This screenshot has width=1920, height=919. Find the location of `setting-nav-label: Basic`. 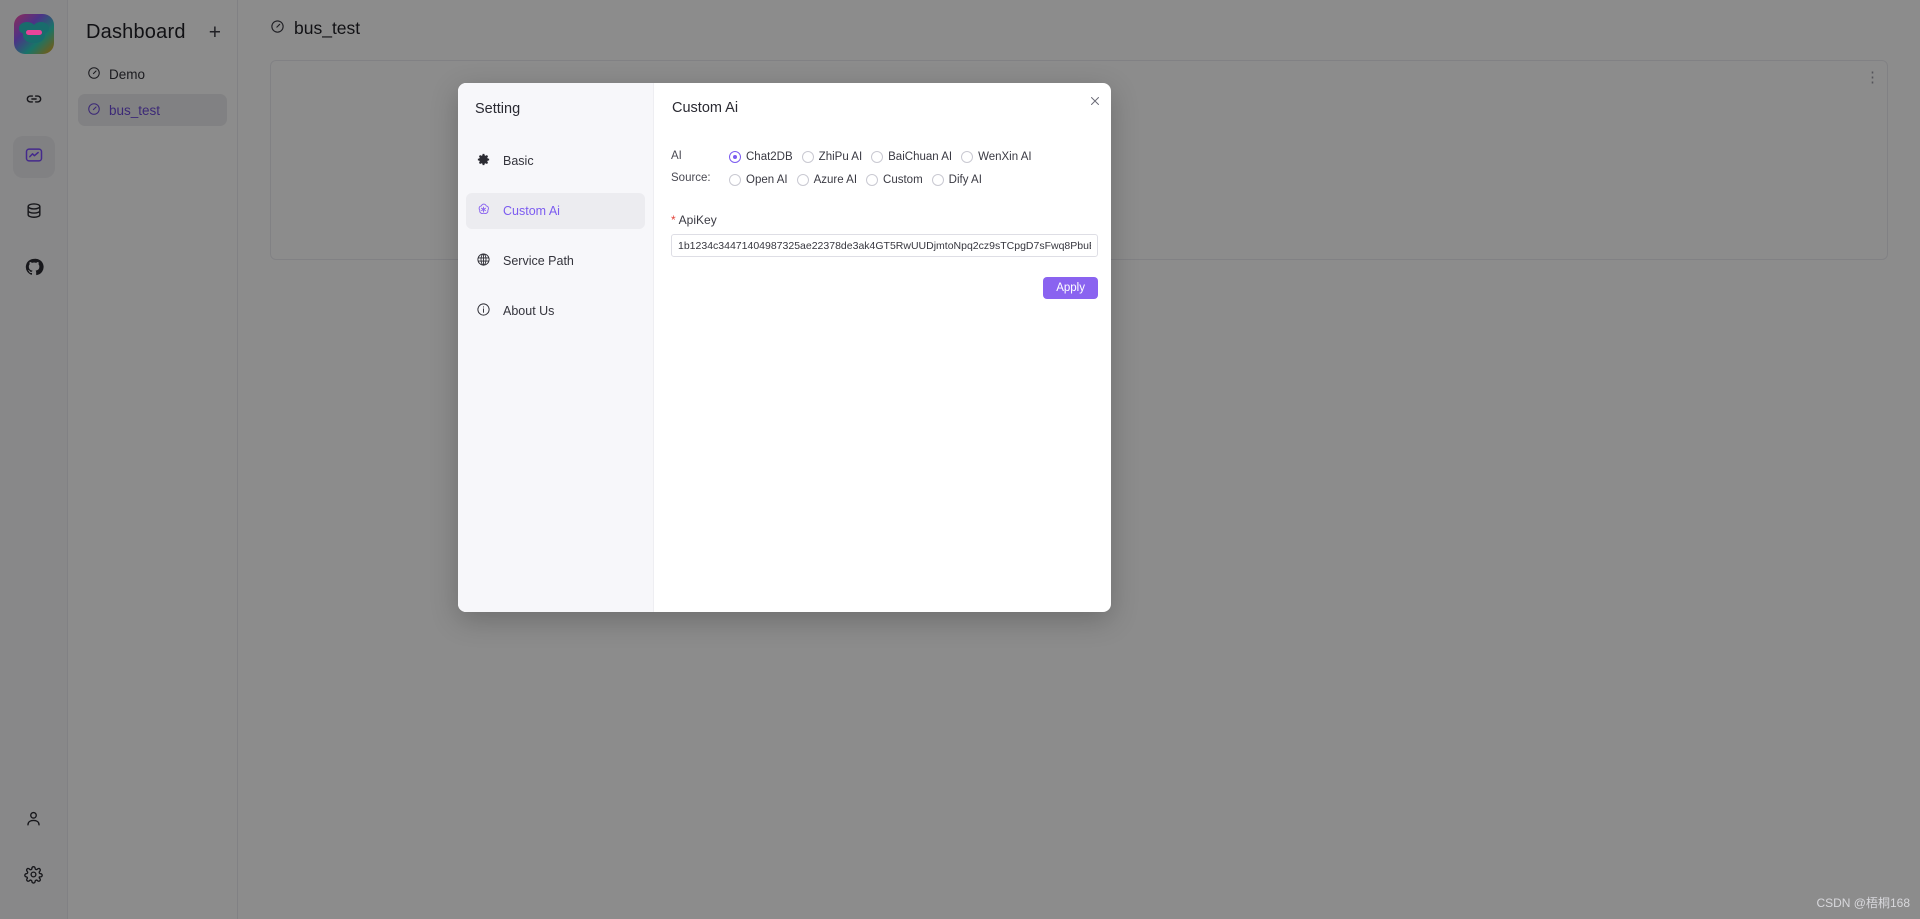

setting-nav-label: Basic is located at coordinates (518, 161).